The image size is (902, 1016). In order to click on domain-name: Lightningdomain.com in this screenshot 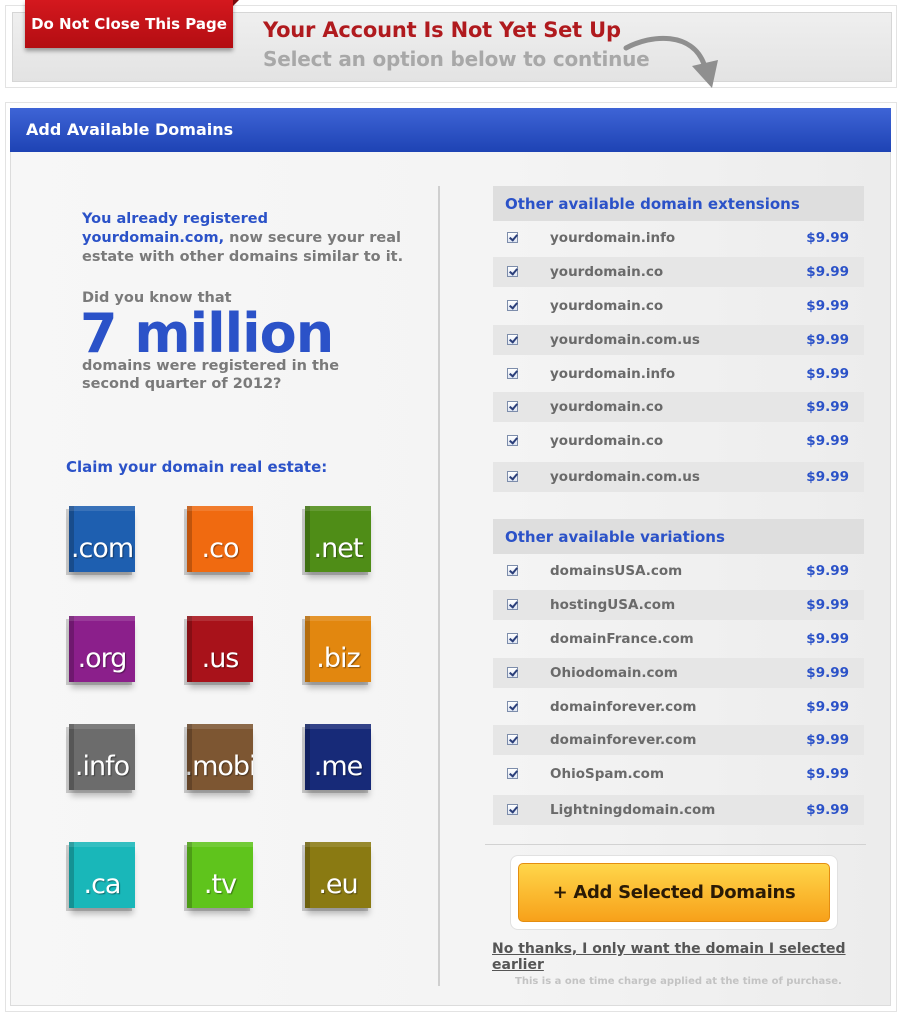, I will do `click(633, 810)`.